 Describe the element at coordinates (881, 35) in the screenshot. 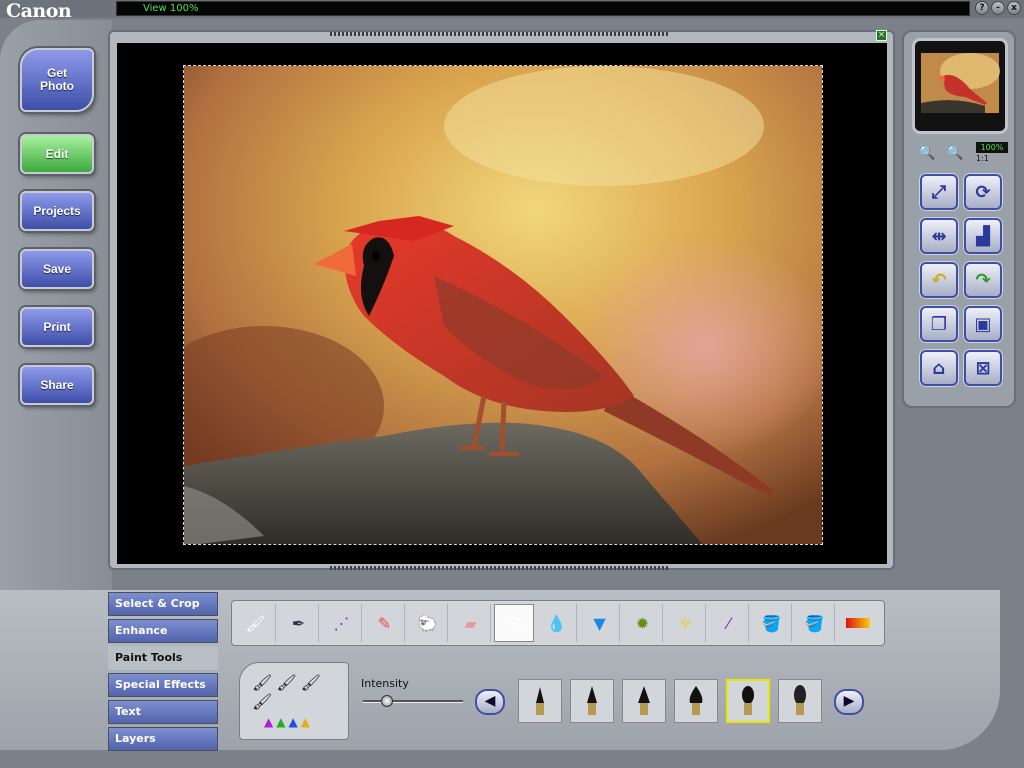

I see `workspace-close-icon: ×` at that location.